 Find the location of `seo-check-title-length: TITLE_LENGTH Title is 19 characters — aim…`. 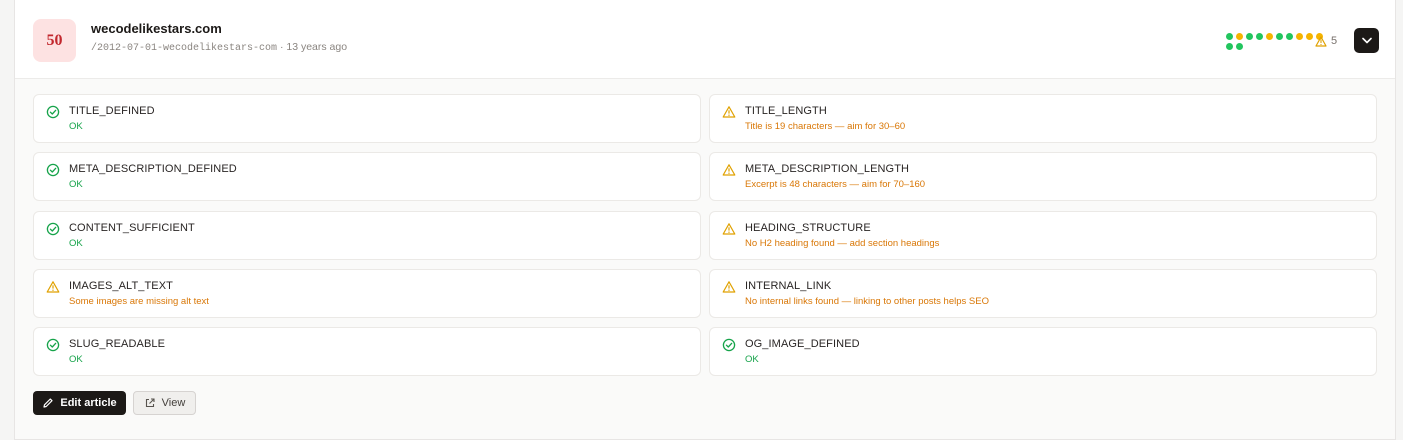

seo-check-title-length: TITLE_LENGTH Title is 19 characters — aim… is located at coordinates (1043, 118).